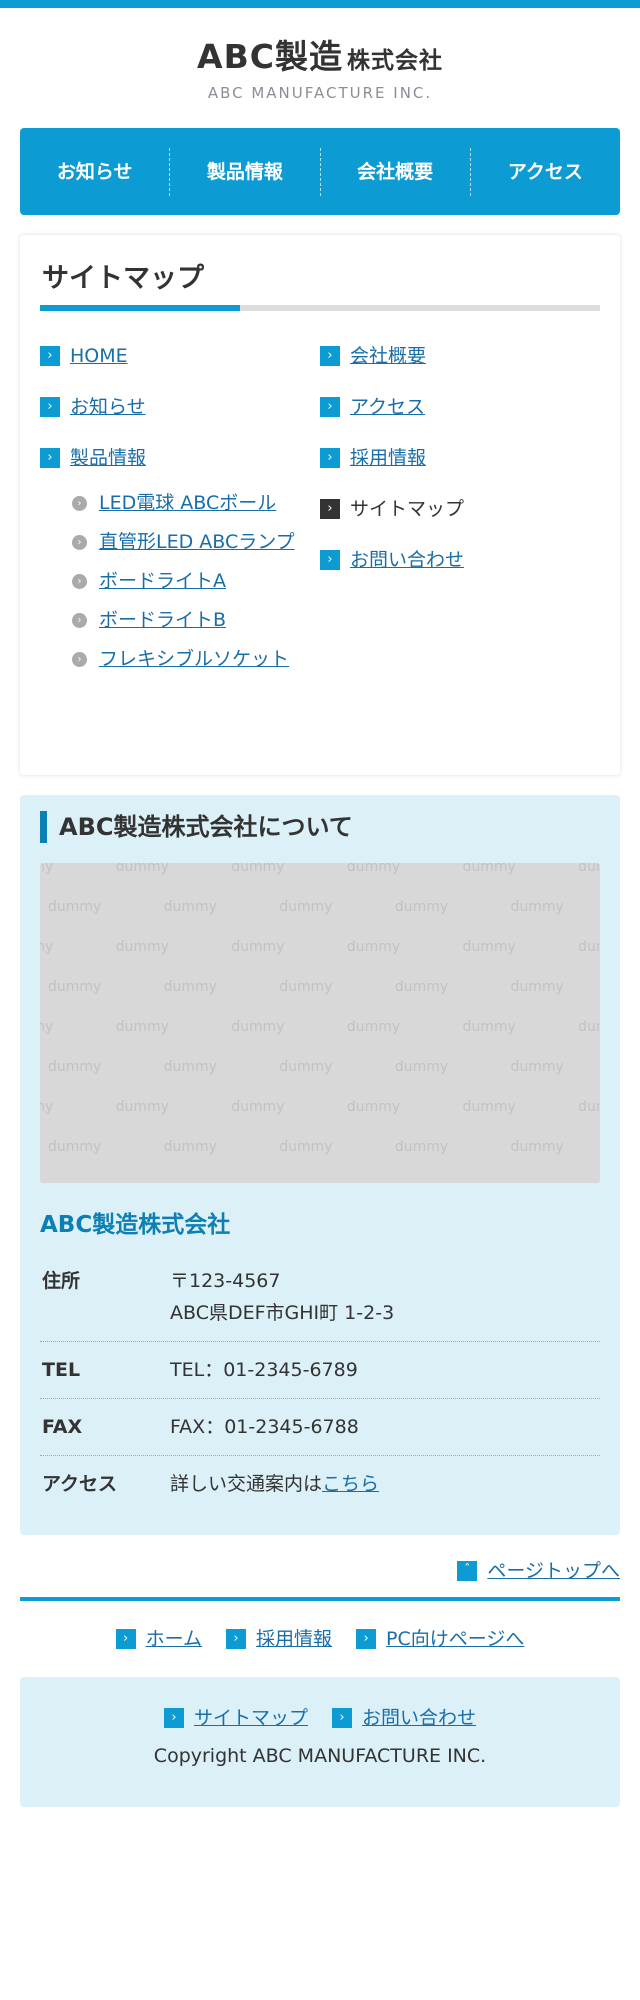 The height and width of the screenshot is (2000, 640). What do you see at coordinates (108, 407) in the screenshot?
I see `sitemap-link-news: お知らせ` at bounding box center [108, 407].